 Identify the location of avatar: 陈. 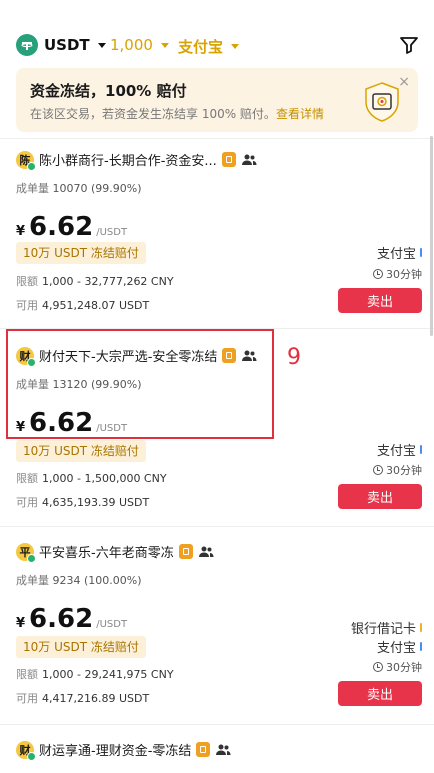
(26, 160).